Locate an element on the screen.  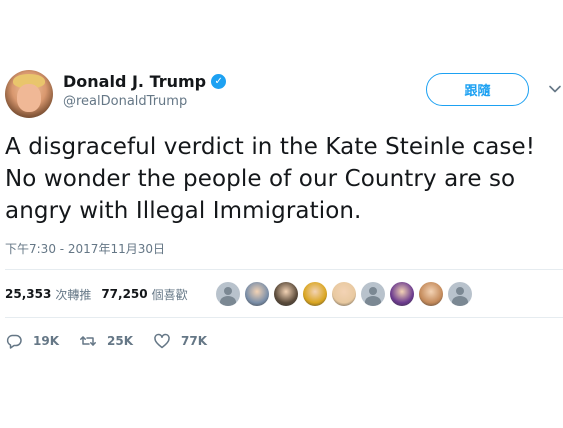
profile-avatar is located at coordinates (29, 94).